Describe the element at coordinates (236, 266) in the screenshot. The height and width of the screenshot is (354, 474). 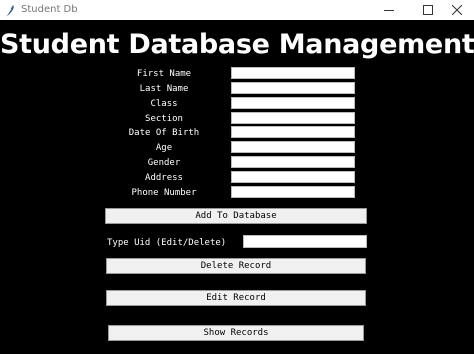
I see `delete-record-button: Delete Record` at that location.